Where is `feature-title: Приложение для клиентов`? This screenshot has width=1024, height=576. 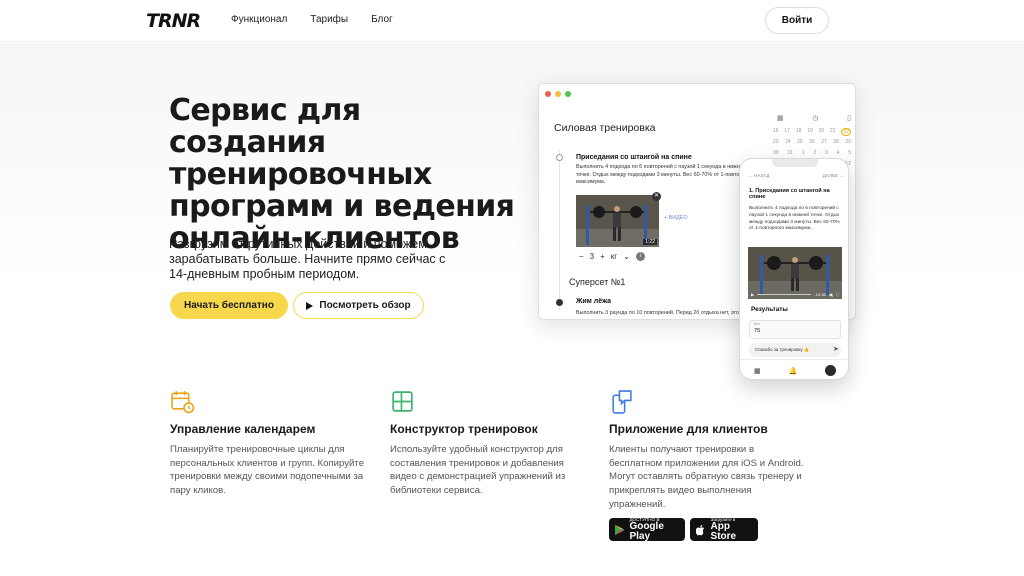 feature-title: Приложение для клиентов is located at coordinates (688, 429).